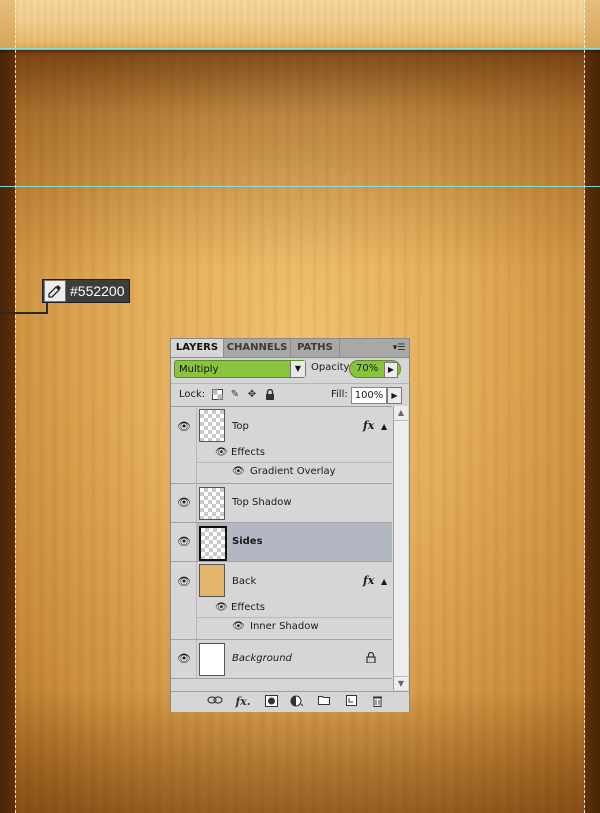 Image resolution: width=600 pixels, height=813 pixels. I want to click on layer-row-back: 👁 Back fx ▲ 👁 Effects 👁 Inner Shadow, so click(281, 601).